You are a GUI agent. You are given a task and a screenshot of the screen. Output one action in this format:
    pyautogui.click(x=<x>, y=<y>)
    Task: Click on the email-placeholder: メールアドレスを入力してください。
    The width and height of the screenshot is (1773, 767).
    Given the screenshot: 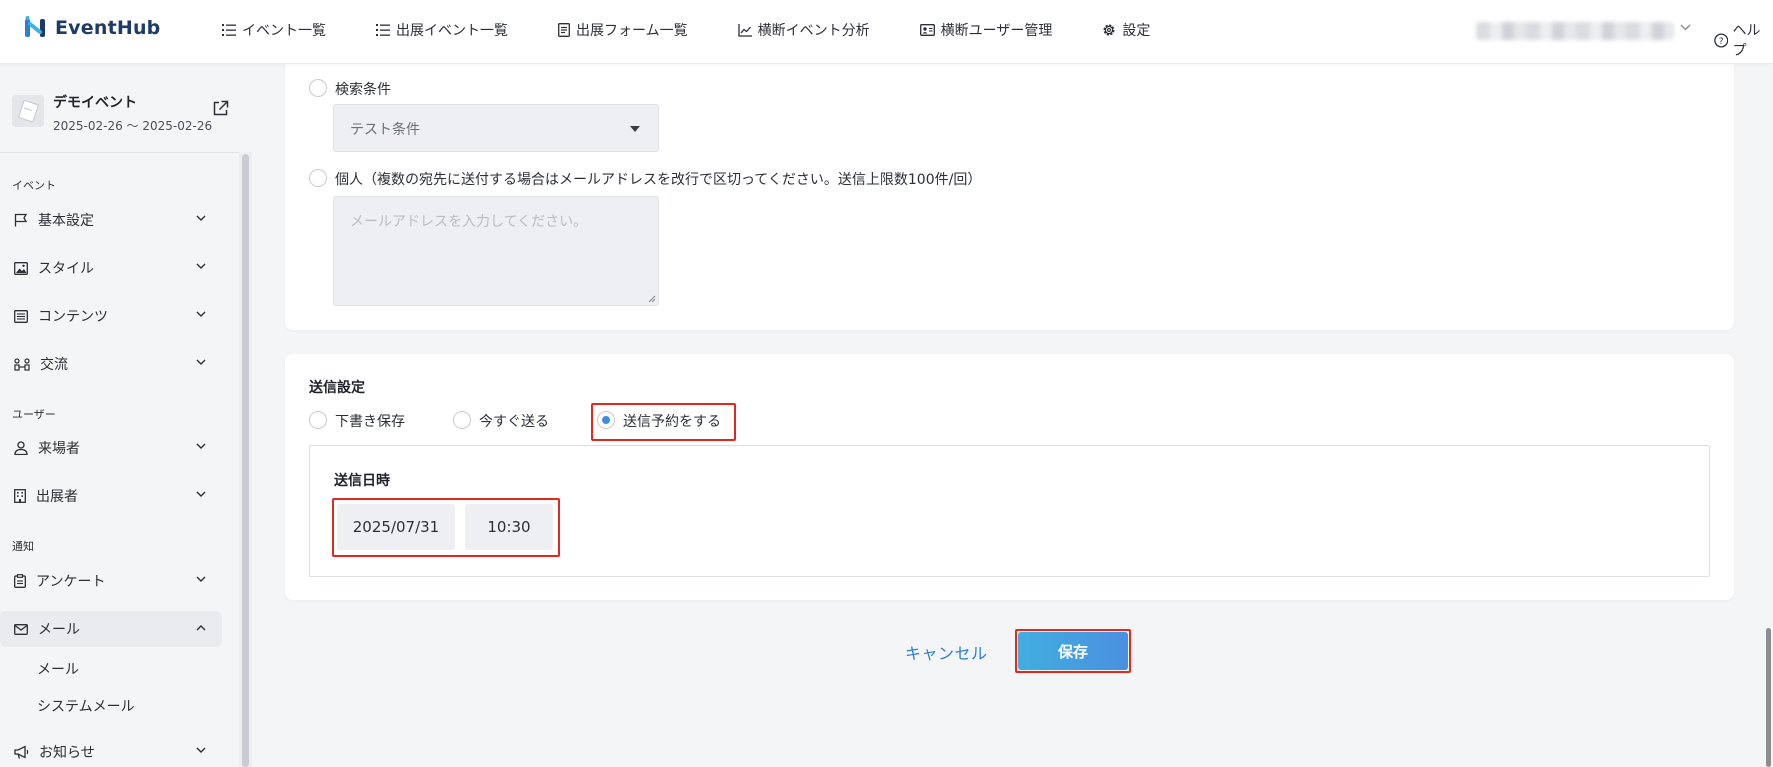 What is the action you would take?
    pyautogui.click(x=469, y=222)
    